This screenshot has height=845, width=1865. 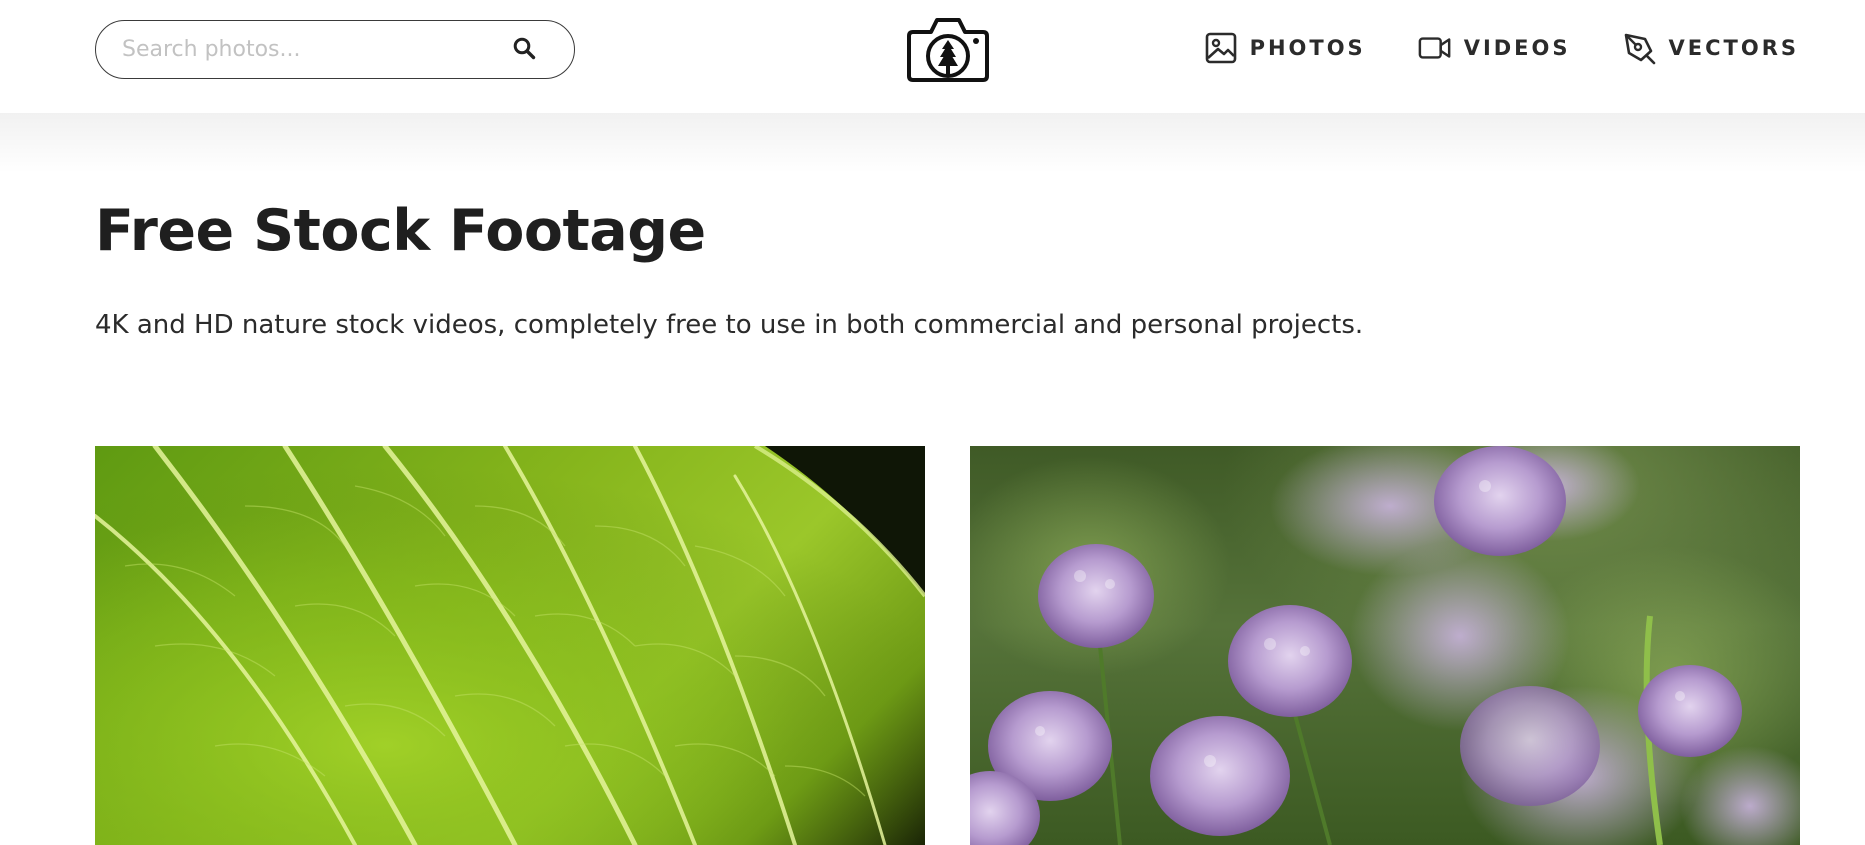 I want to click on site-logo, so click(x=948, y=48).